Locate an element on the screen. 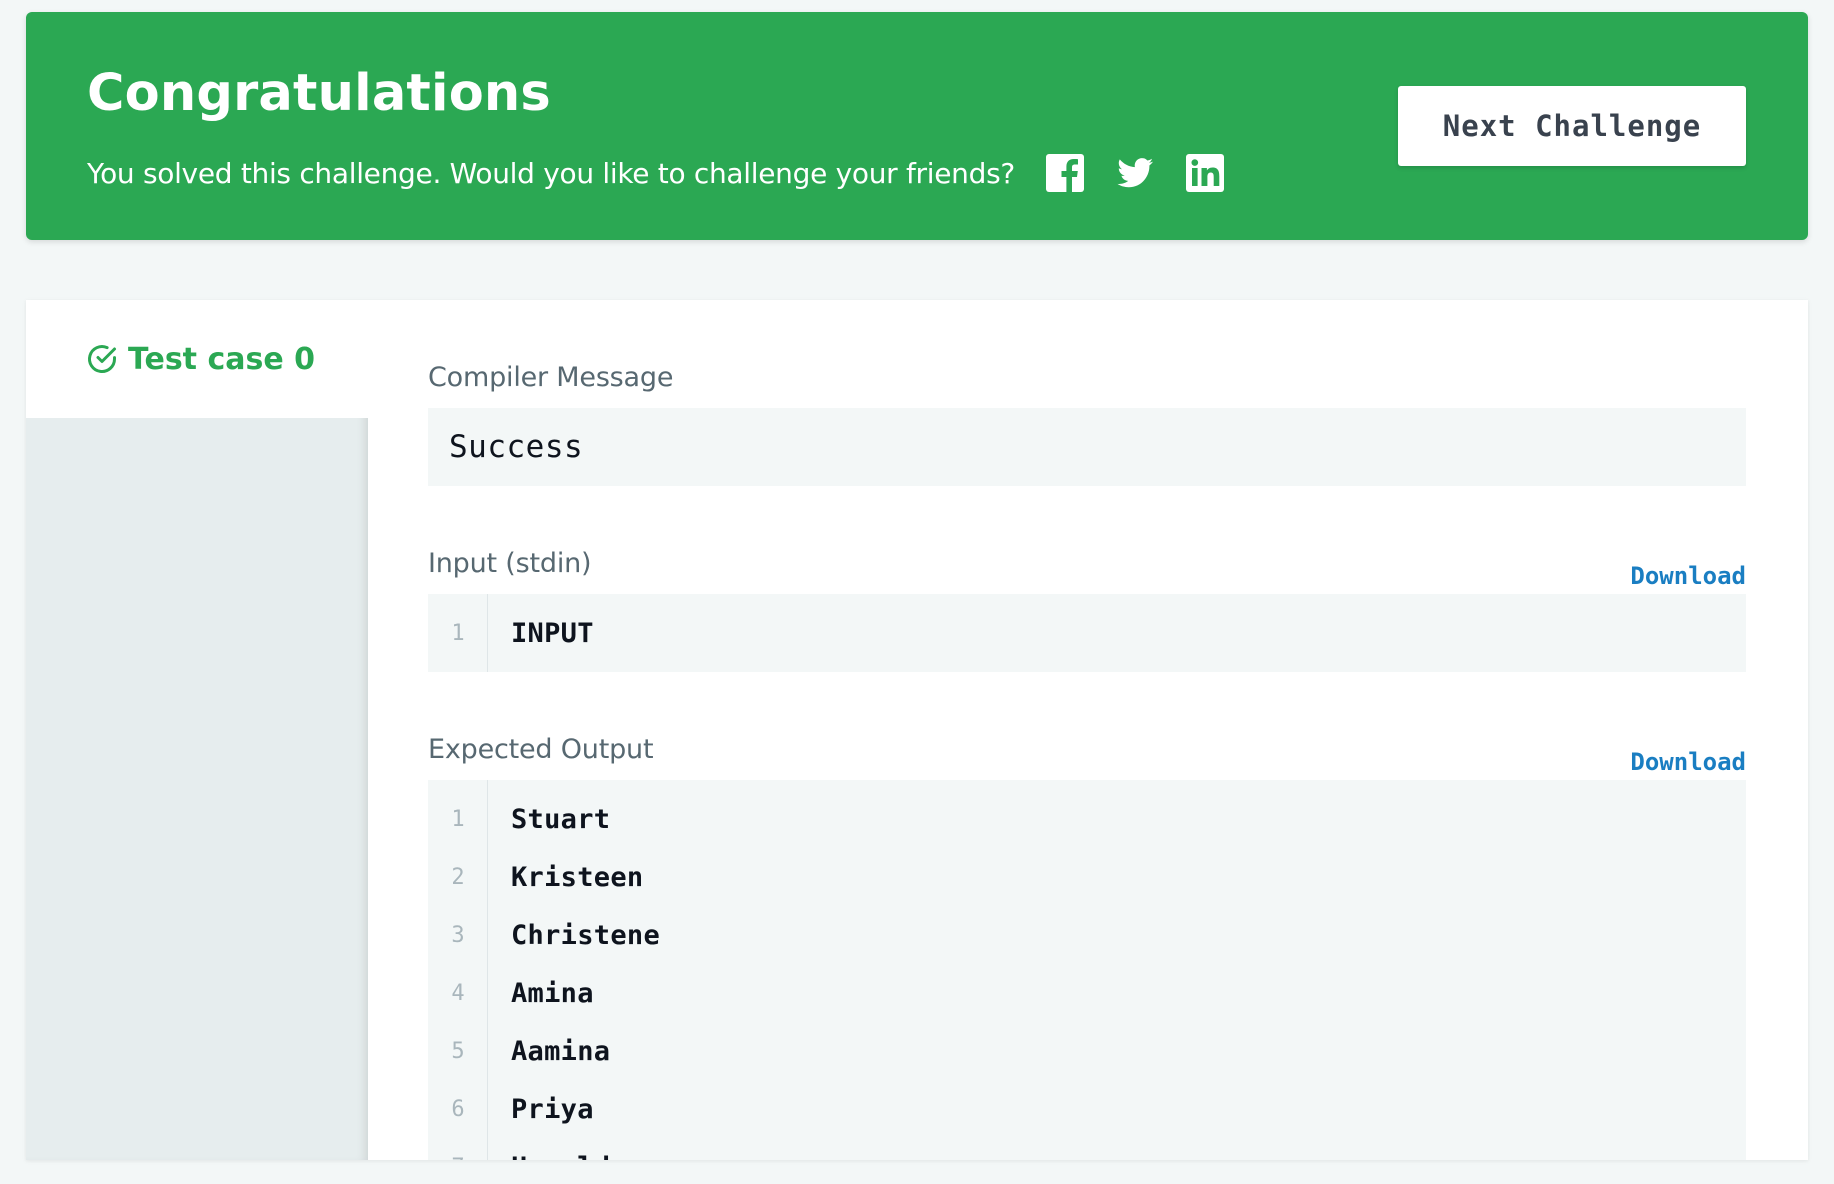 The height and width of the screenshot is (1184, 1834). code-line: 7 Heraldo is located at coordinates (1087, 1149).